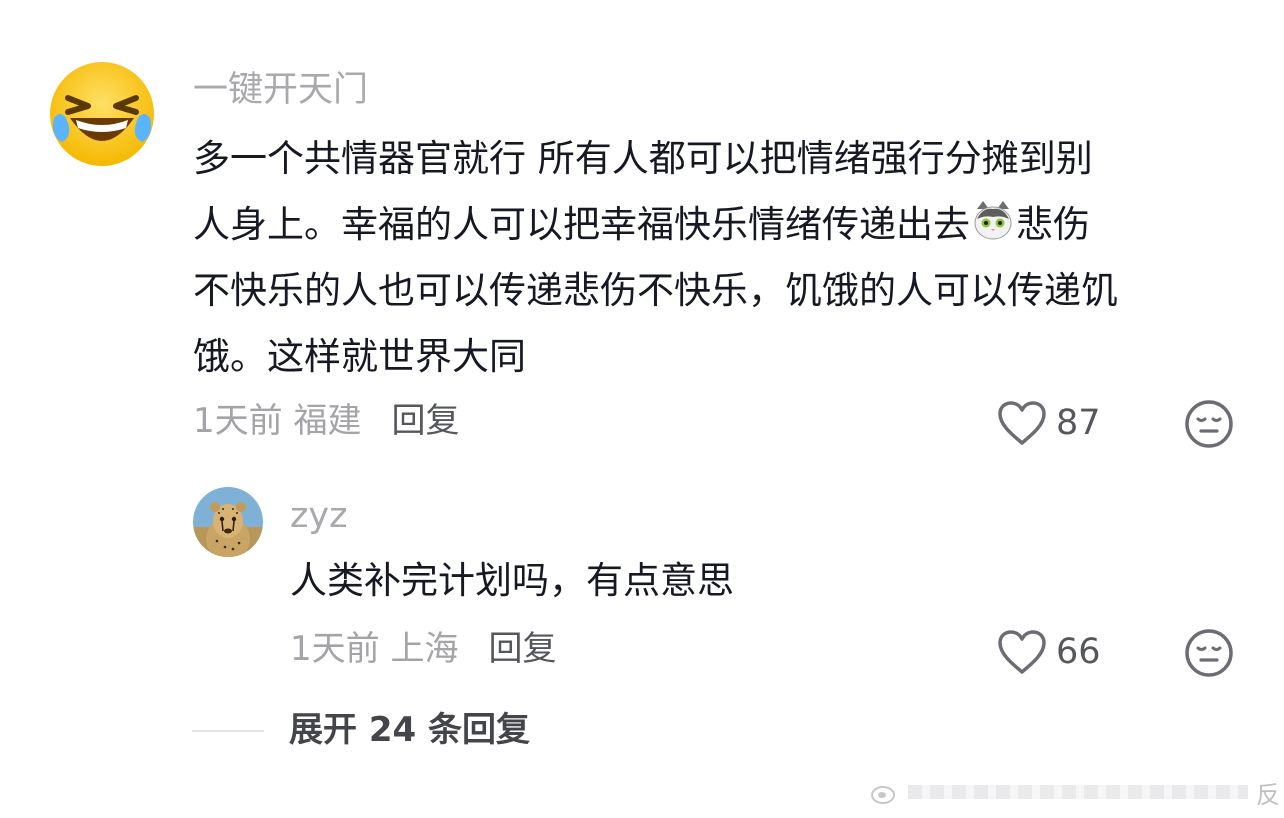 The height and width of the screenshot is (818, 1284). I want to click on comment-like-count: 87, so click(1078, 423).